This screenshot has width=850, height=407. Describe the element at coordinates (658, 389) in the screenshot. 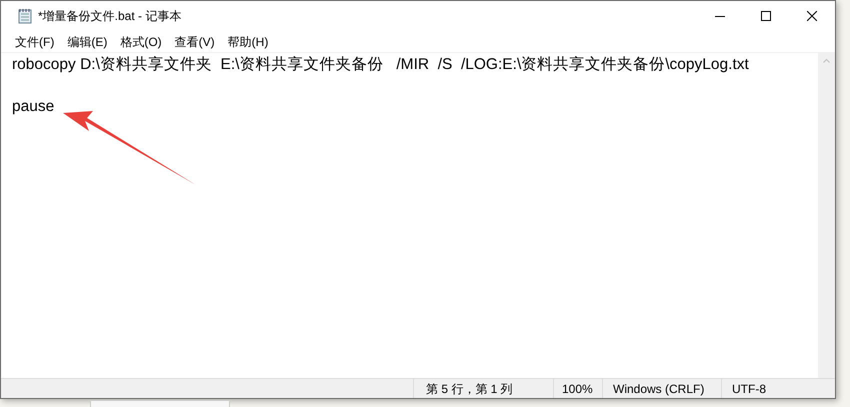

I see `line-ending: Windows (CRLF)` at that location.